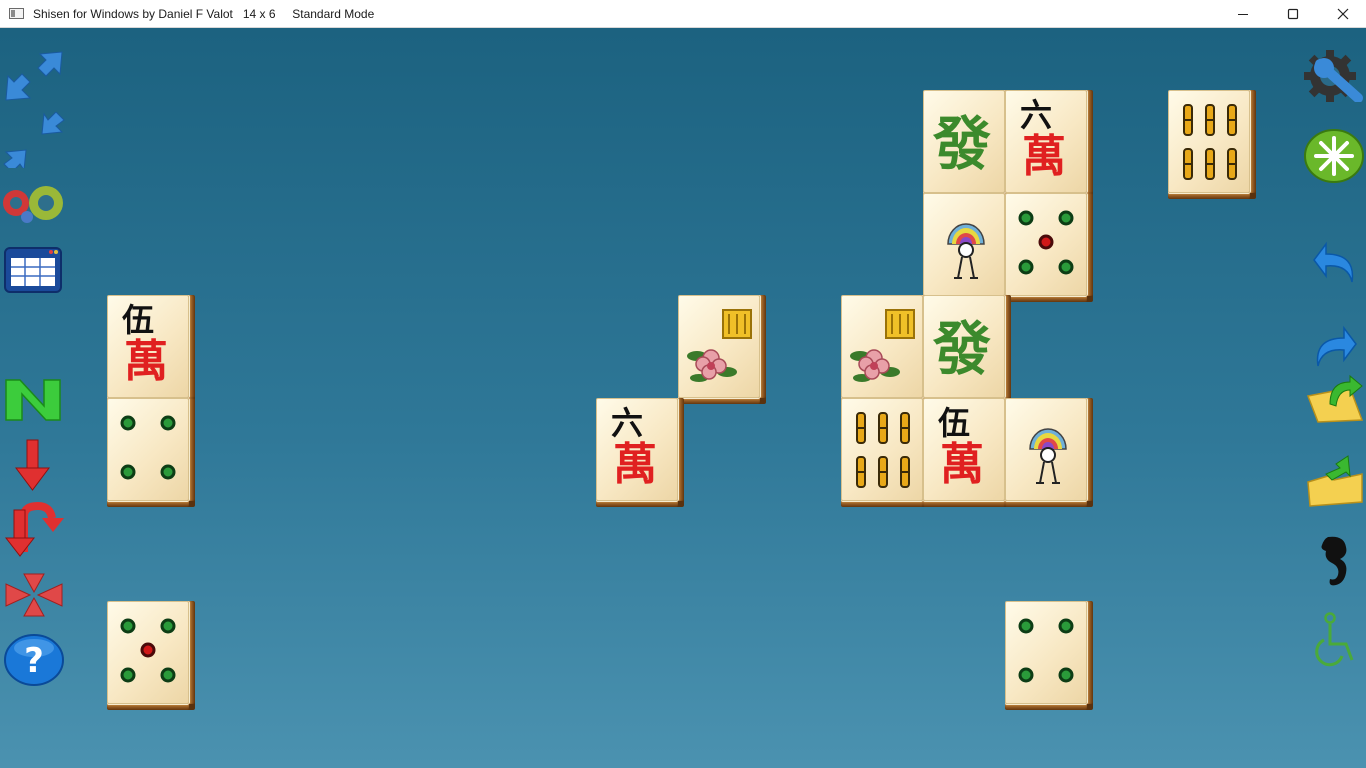  I want to click on minimize-icon, so click(1243, 14).